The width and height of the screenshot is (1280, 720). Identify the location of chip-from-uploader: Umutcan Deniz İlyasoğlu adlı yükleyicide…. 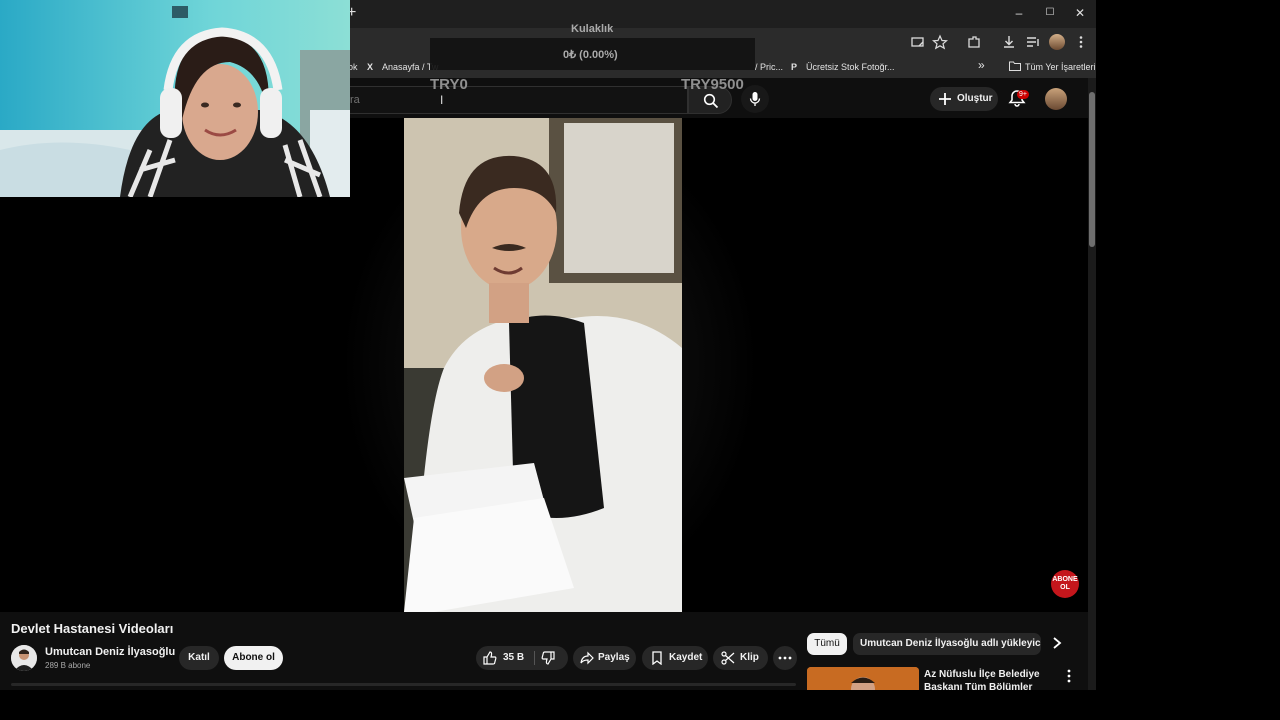
(947, 644).